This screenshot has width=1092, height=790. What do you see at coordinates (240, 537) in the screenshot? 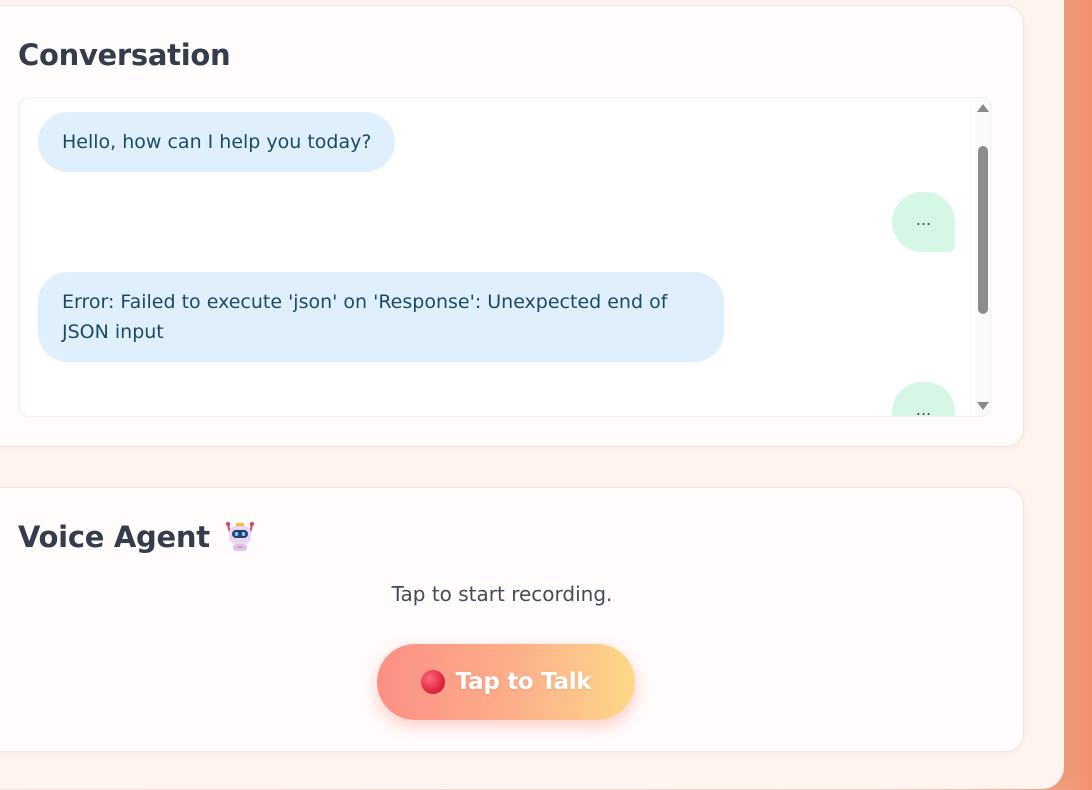
I see `robot-icon` at bounding box center [240, 537].